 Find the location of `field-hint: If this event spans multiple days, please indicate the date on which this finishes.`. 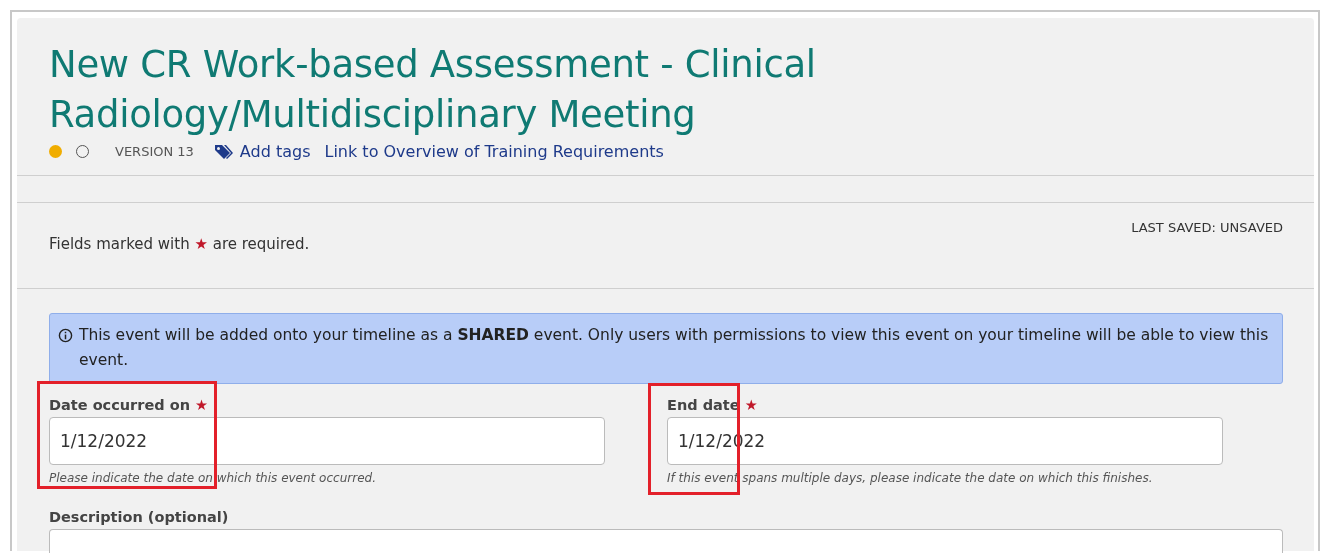

field-hint: If this event spans multiple days, please indicate the date on which this finishes. is located at coordinates (910, 478).